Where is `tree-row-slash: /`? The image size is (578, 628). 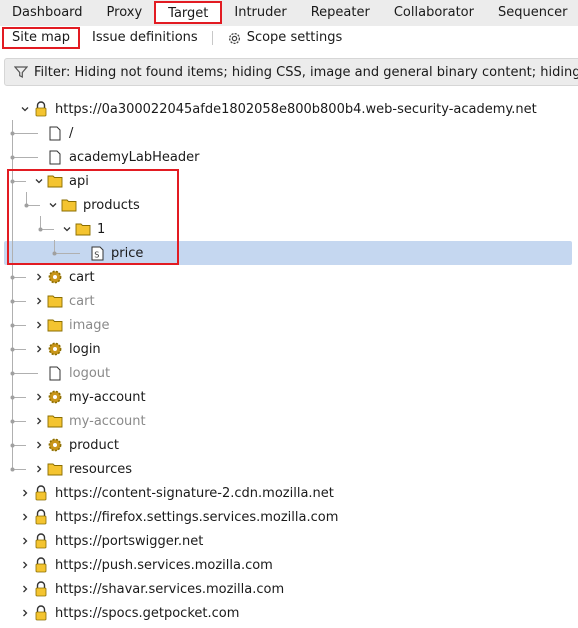 tree-row-slash: / is located at coordinates (60, 133).